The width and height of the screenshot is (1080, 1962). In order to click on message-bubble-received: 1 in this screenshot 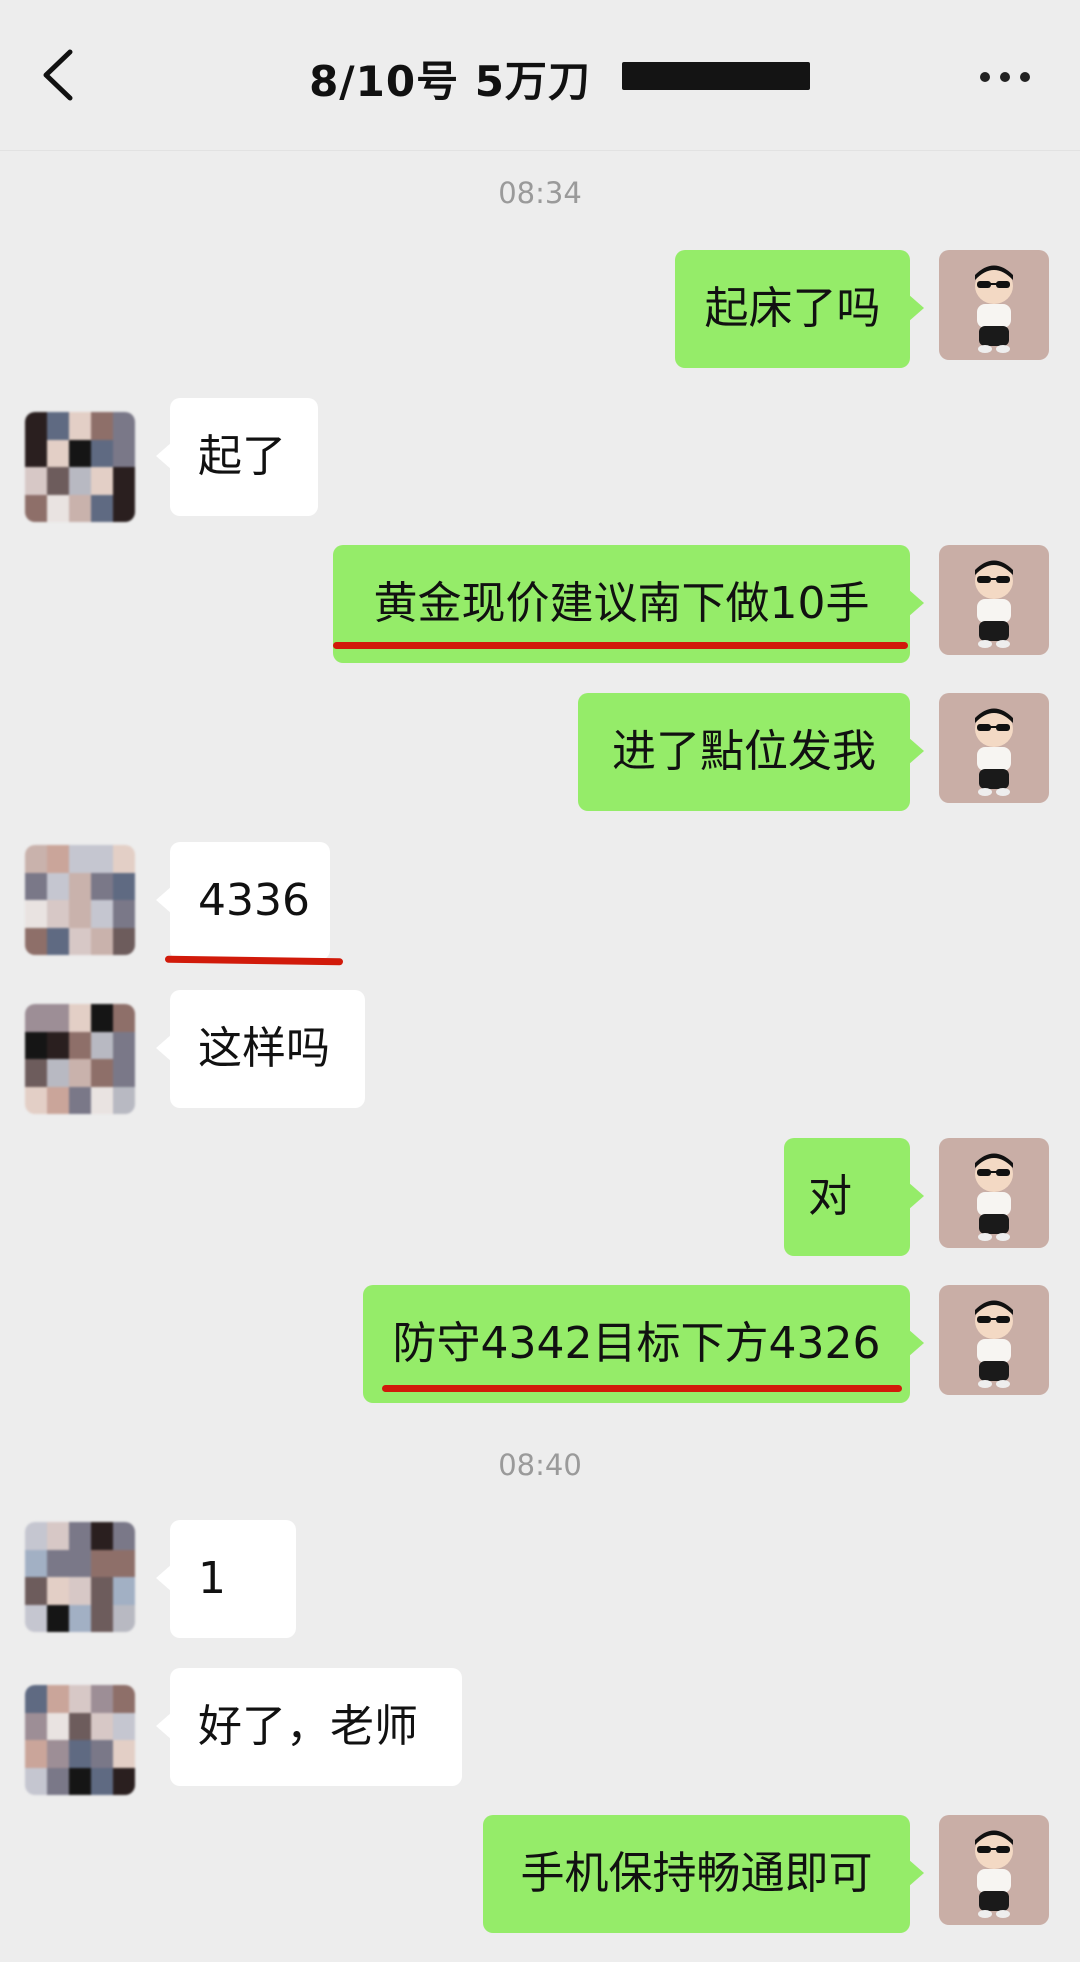, I will do `click(226, 1579)`.